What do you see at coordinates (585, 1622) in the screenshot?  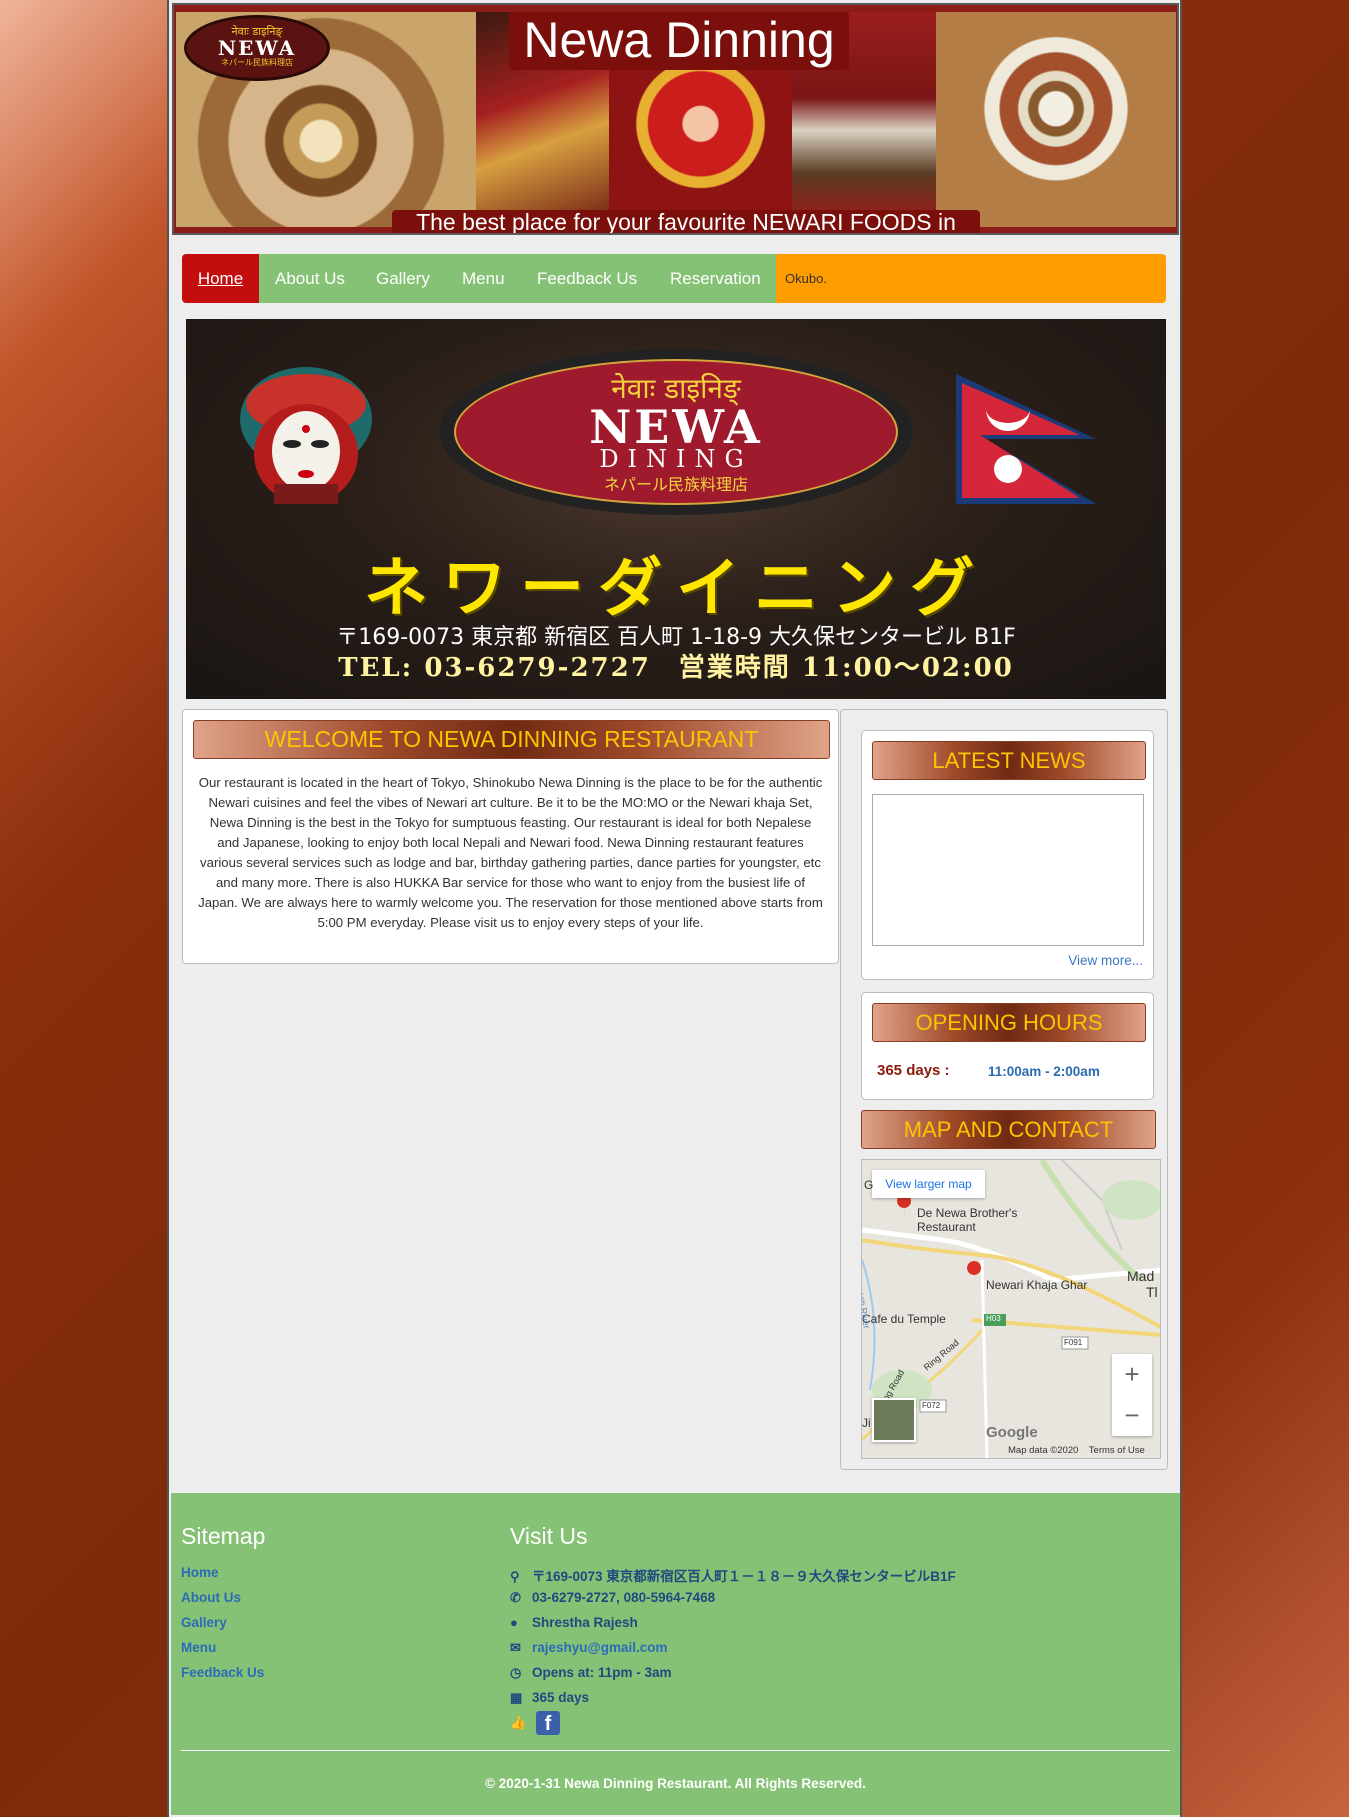 I see `footer-owner-text: Shrestha Rajesh` at bounding box center [585, 1622].